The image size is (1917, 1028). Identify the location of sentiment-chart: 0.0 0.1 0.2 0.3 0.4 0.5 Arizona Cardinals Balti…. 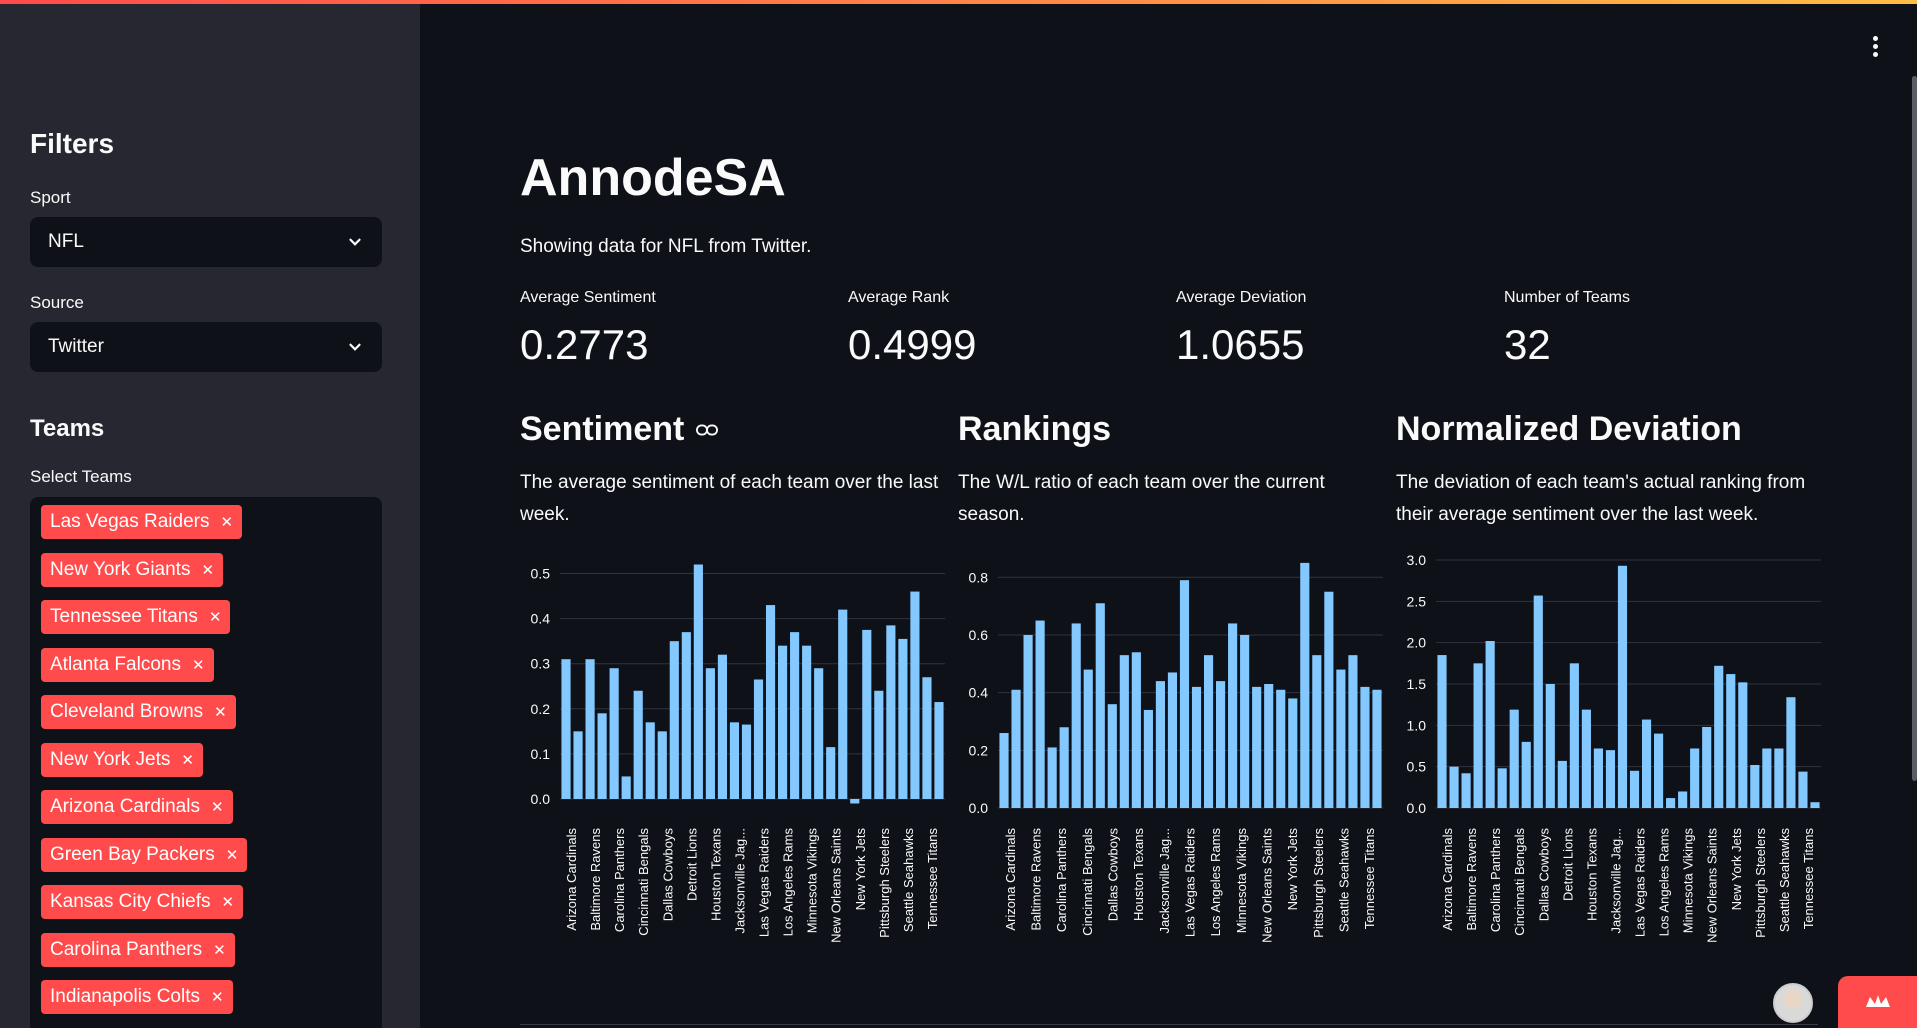
(735, 763).